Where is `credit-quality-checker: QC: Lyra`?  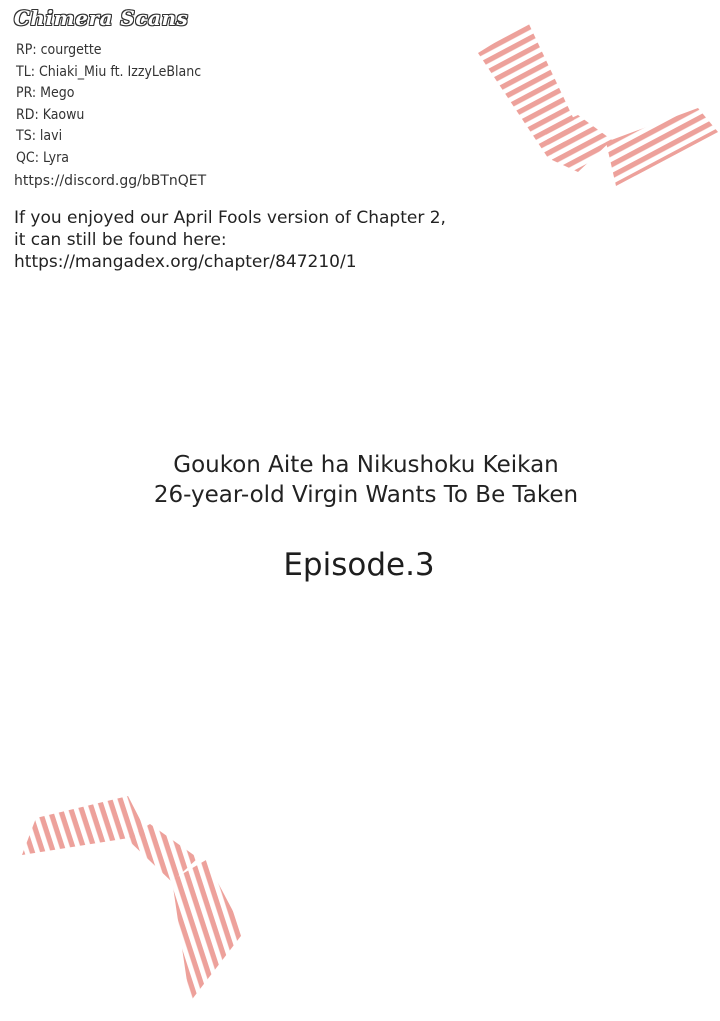 credit-quality-checker: QC: Lyra is located at coordinates (43, 157).